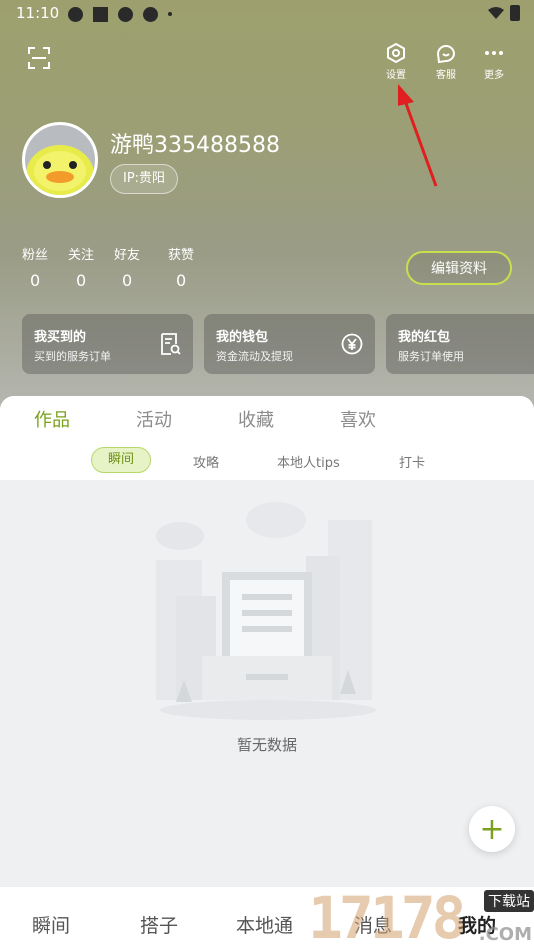  What do you see at coordinates (170, 14) in the screenshot?
I see `more-notifications-dot-icon` at bounding box center [170, 14].